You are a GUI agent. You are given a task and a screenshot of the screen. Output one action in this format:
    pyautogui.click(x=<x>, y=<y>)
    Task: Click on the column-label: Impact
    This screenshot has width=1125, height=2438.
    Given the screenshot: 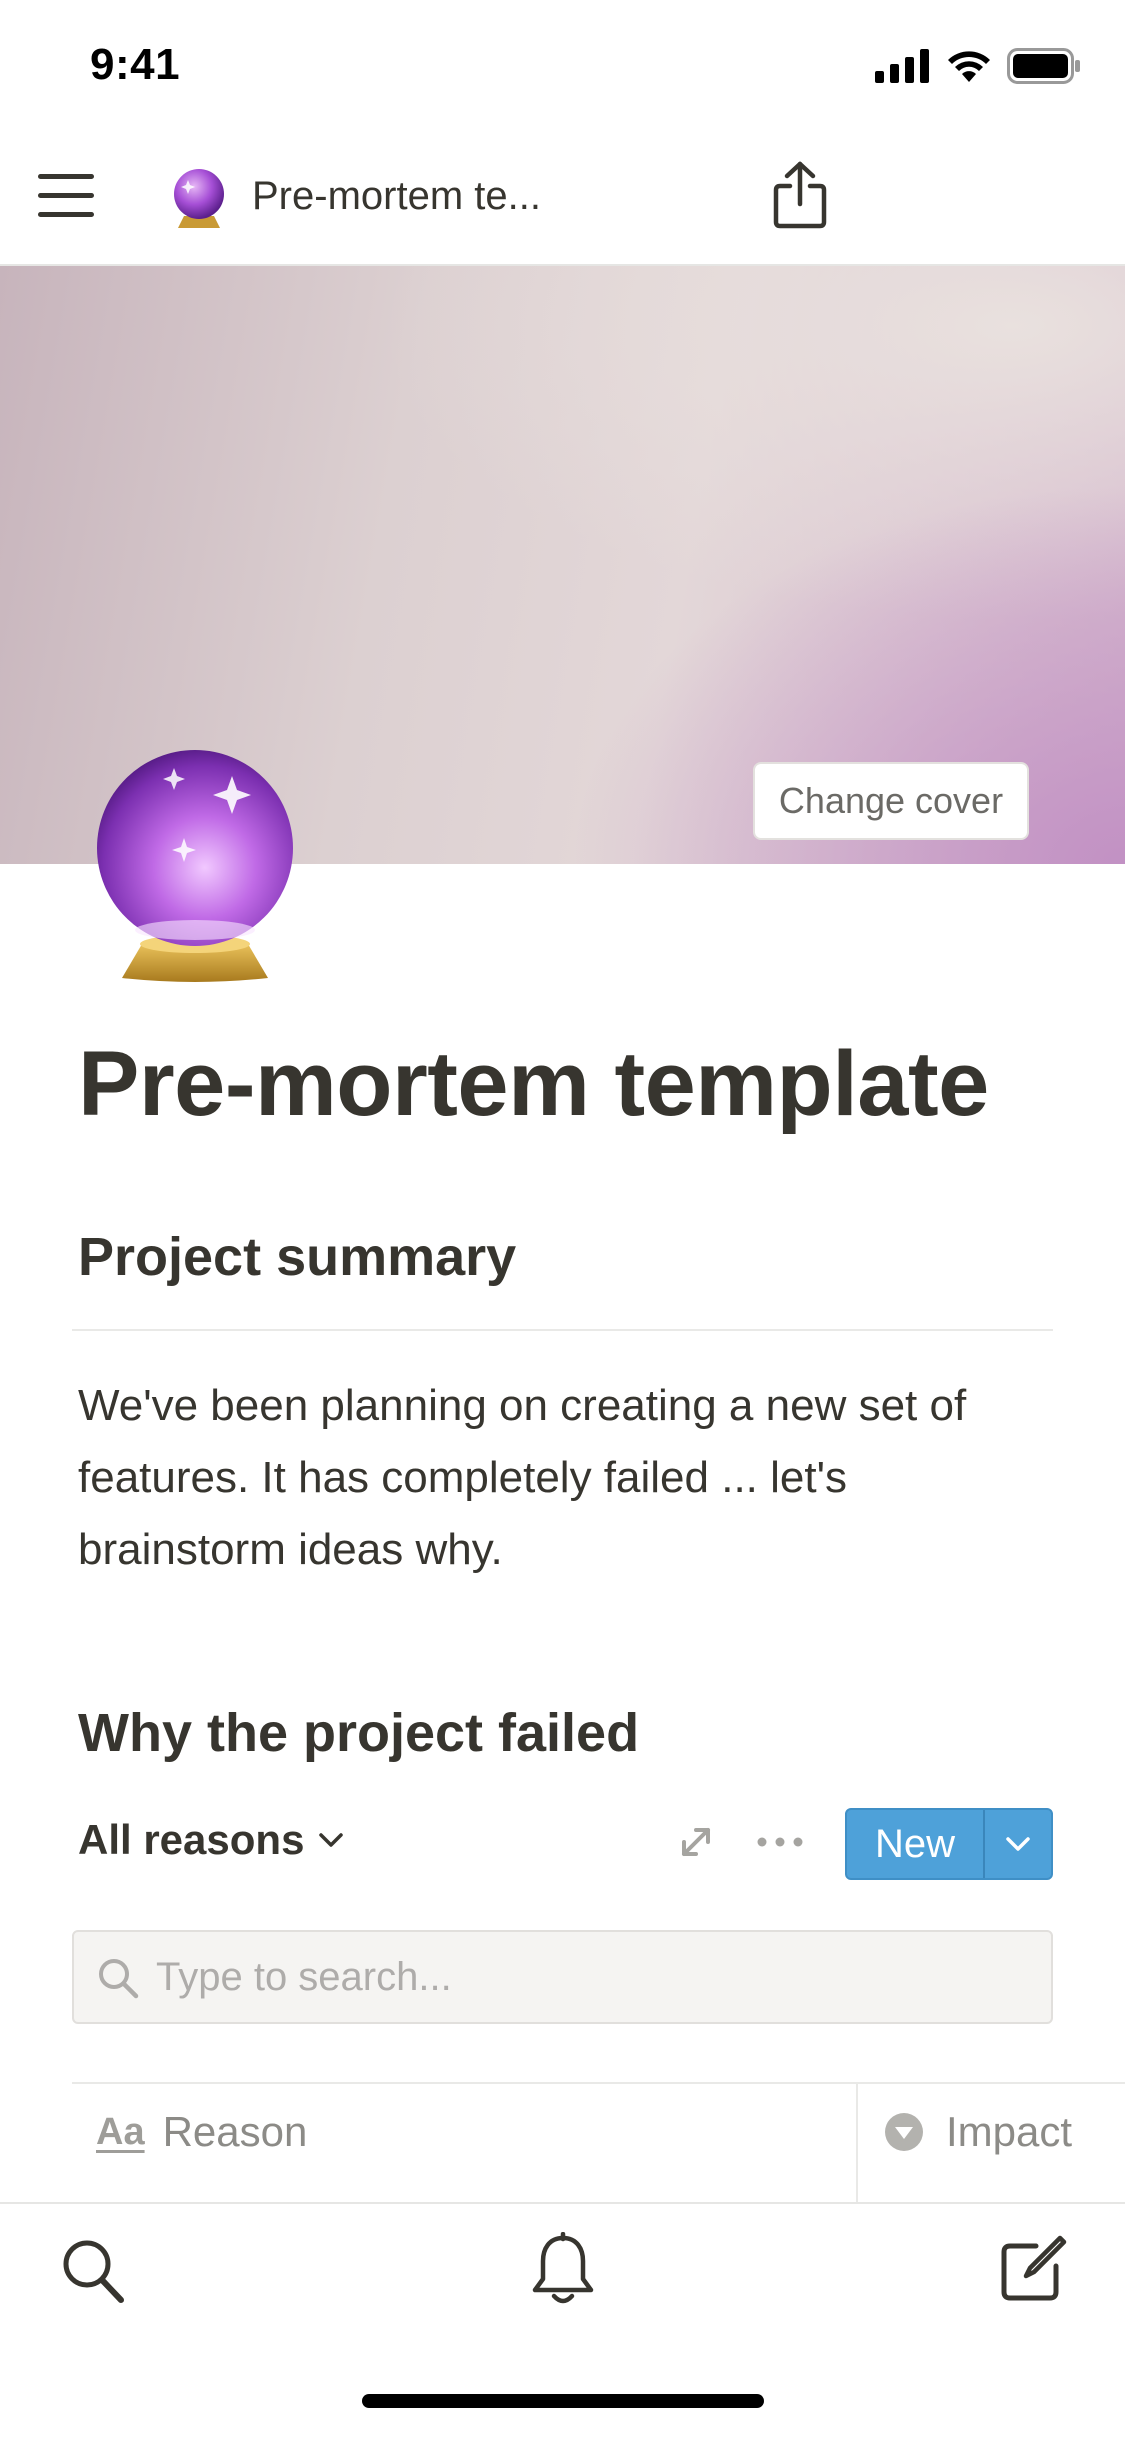 What is the action you would take?
    pyautogui.click(x=1009, y=2131)
    